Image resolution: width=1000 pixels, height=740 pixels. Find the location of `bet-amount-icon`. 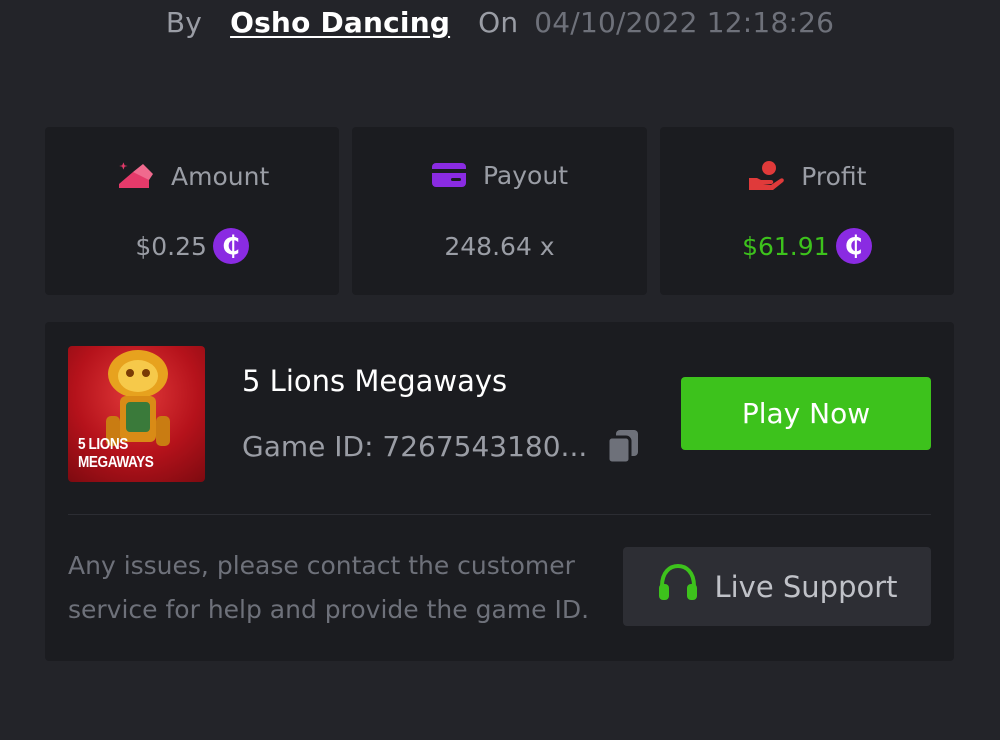

bet-amount-icon is located at coordinates (135, 176).